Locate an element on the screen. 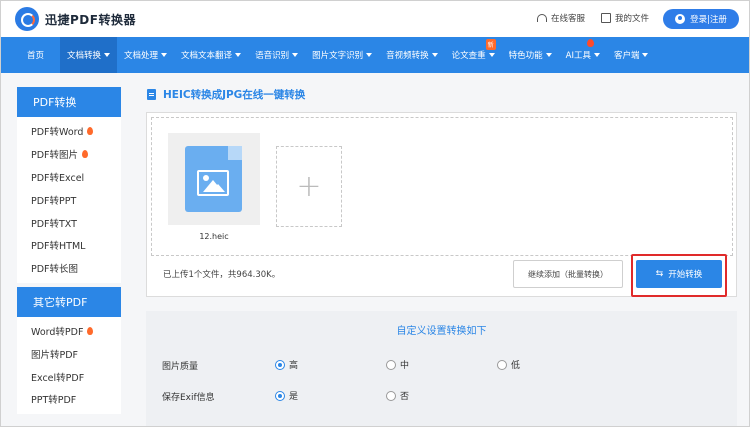  file-thumbnail is located at coordinates (214, 179).